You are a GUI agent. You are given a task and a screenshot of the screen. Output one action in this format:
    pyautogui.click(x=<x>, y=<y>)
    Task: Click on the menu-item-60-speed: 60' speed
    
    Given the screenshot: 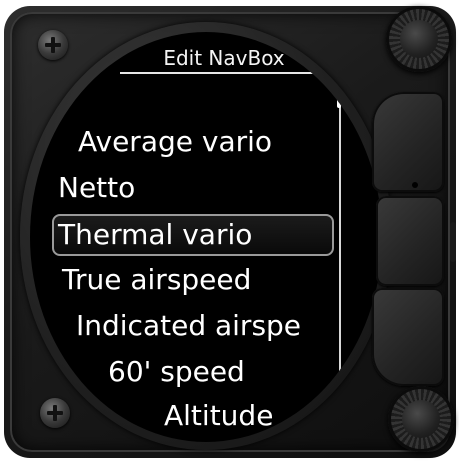 What is the action you would take?
    pyautogui.click(x=176, y=372)
    